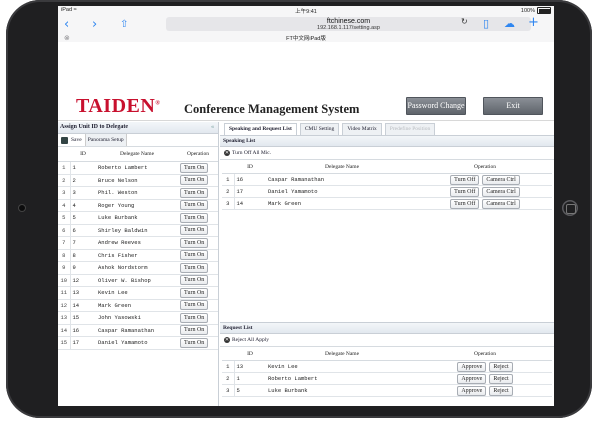 The image size is (599, 421). What do you see at coordinates (228, 203) in the screenshot?
I see `row-number: 3` at bounding box center [228, 203].